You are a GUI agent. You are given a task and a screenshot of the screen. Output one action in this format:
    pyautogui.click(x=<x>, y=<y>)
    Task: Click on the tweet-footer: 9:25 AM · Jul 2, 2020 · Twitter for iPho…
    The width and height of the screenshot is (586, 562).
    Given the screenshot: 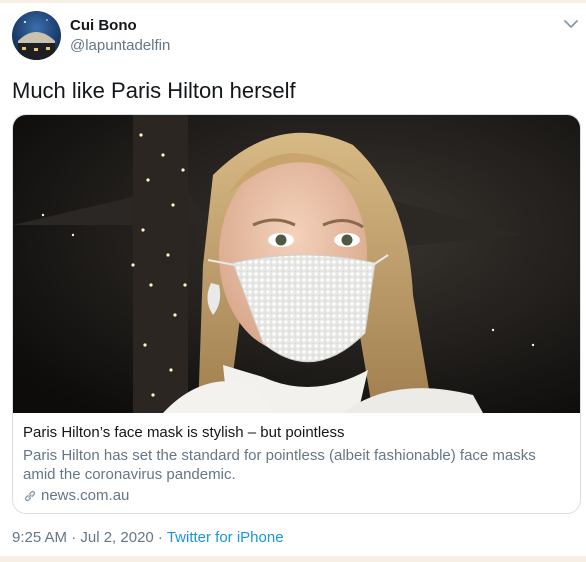 What is the action you would take?
    pyautogui.click(x=148, y=537)
    